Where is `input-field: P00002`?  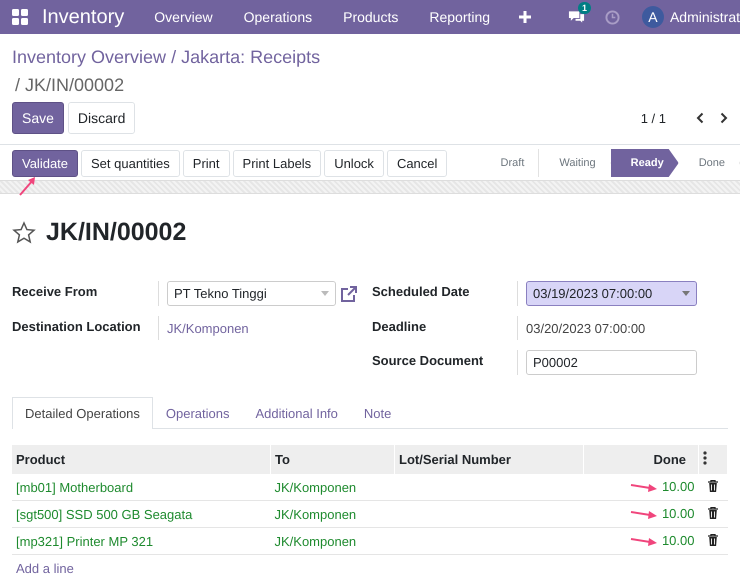
input-field: P00002 is located at coordinates (611, 362).